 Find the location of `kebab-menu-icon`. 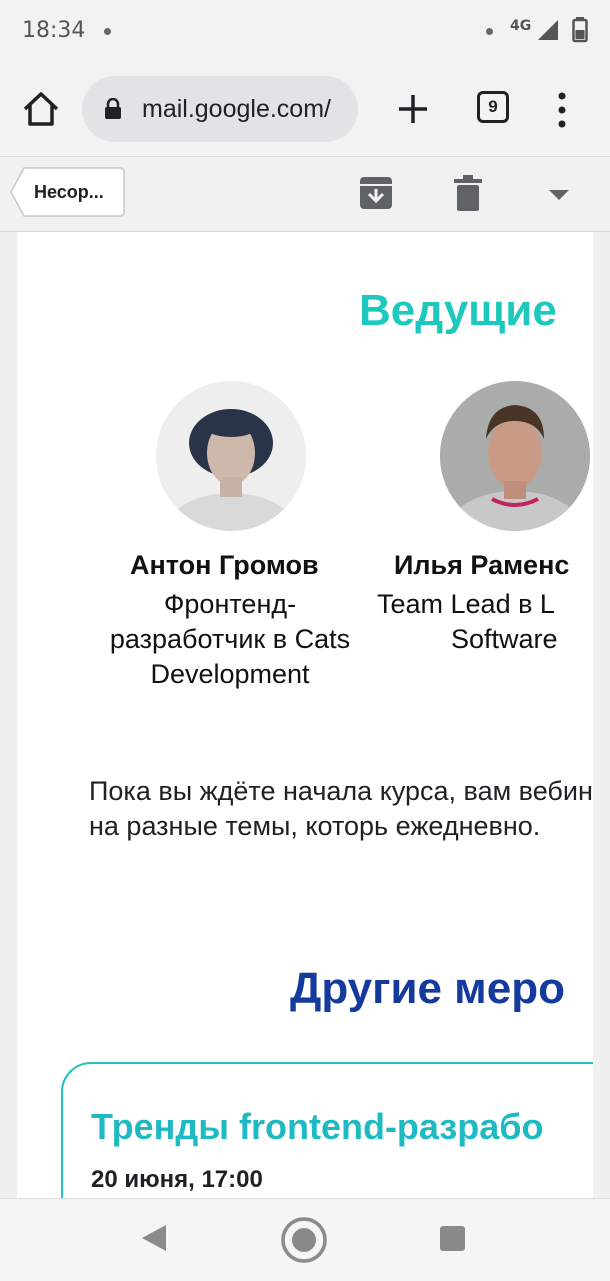

kebab-menu-icon is located at coordinates (562, 110).